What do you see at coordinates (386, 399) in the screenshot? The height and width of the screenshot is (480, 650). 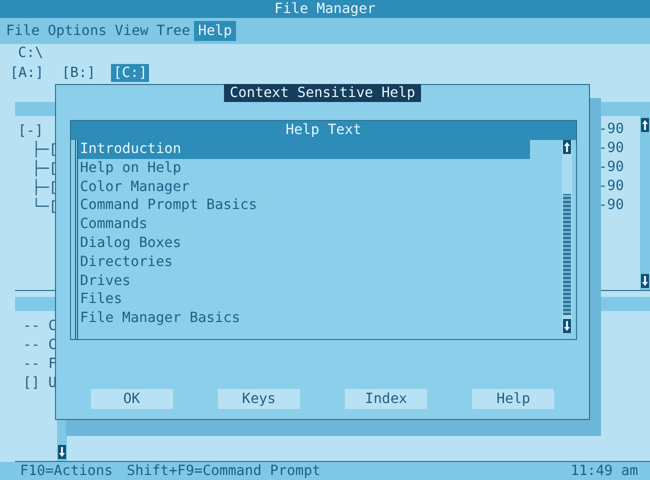 I see `dialog-button: Index` at bounding box center [386, 399].